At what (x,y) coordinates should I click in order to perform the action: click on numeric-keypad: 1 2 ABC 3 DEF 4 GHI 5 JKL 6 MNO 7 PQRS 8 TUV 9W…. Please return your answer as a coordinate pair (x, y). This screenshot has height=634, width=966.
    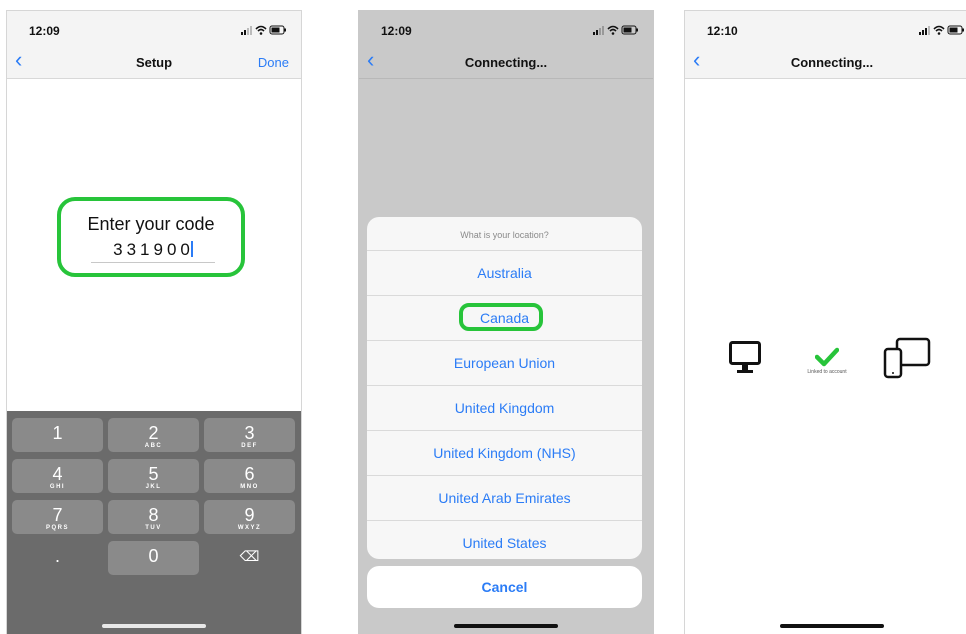
    Looking at the image, I should click on (154, 522).